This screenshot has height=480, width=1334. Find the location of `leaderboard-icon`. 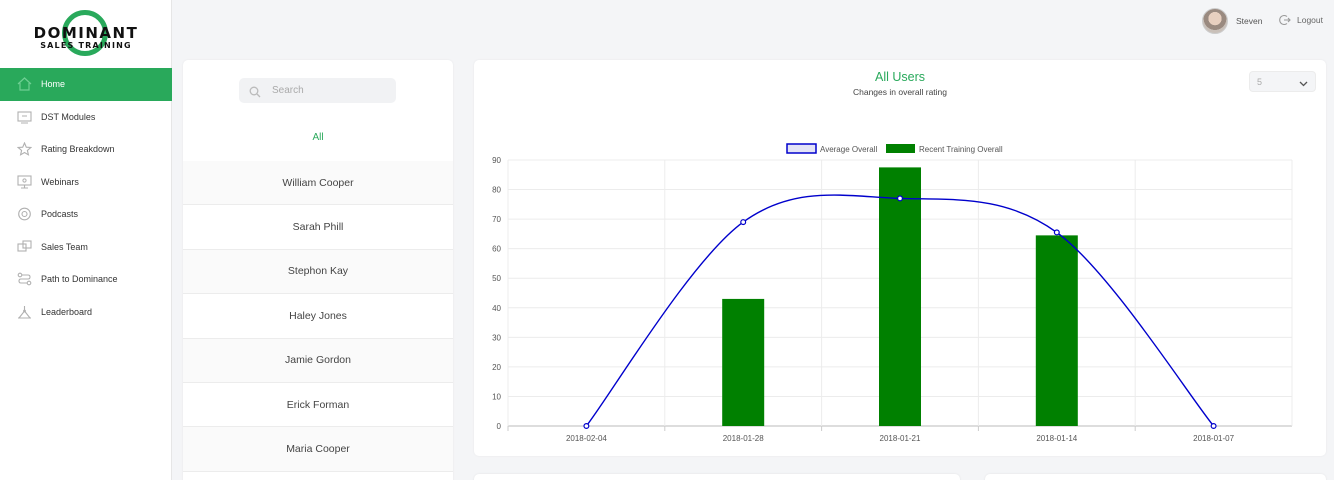

leaderboard-icon is located at coordinates (24, 312).